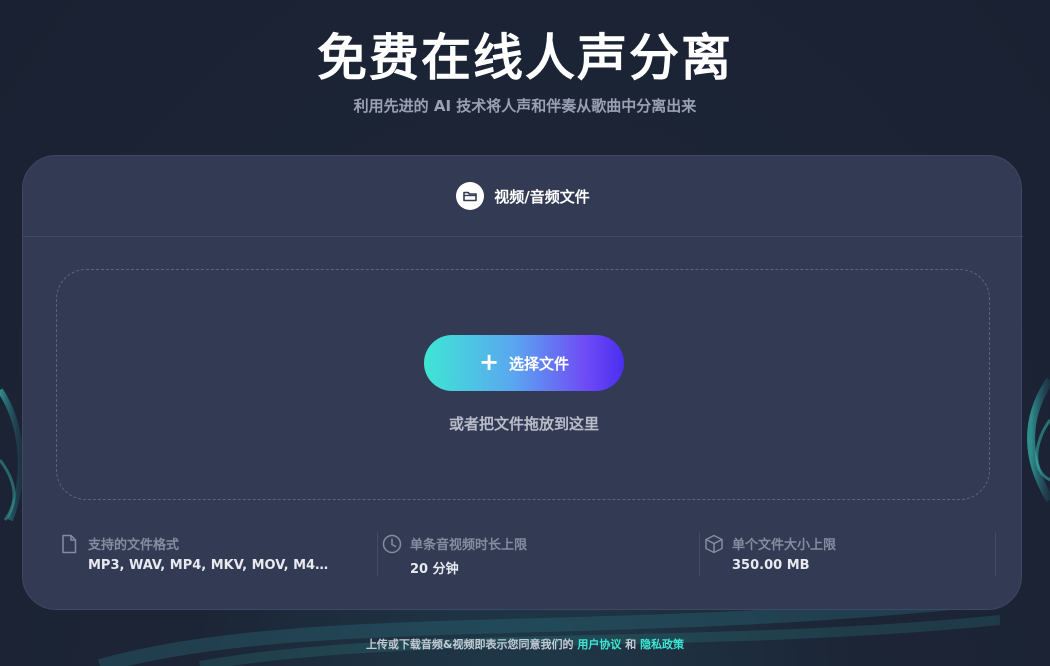 The width and height of the screenshot is (1050, 666). I want to click on page-title: 免费在线人声分离, so click(525, 58).